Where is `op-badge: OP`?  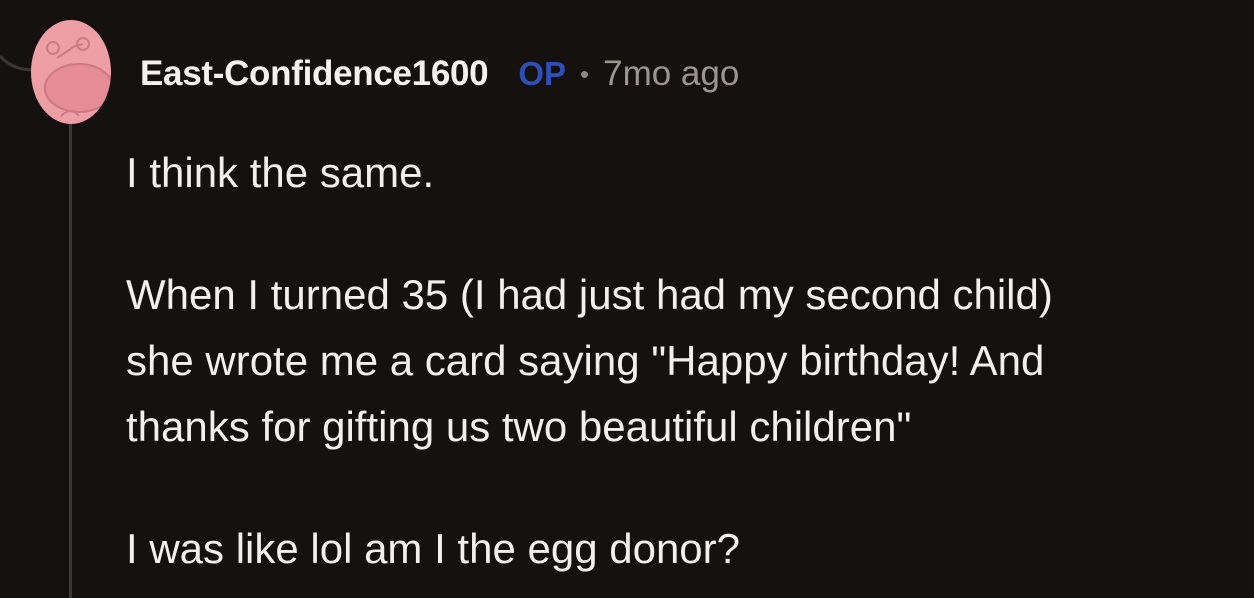 op-badge: OP is located at coordinates (542, 73).